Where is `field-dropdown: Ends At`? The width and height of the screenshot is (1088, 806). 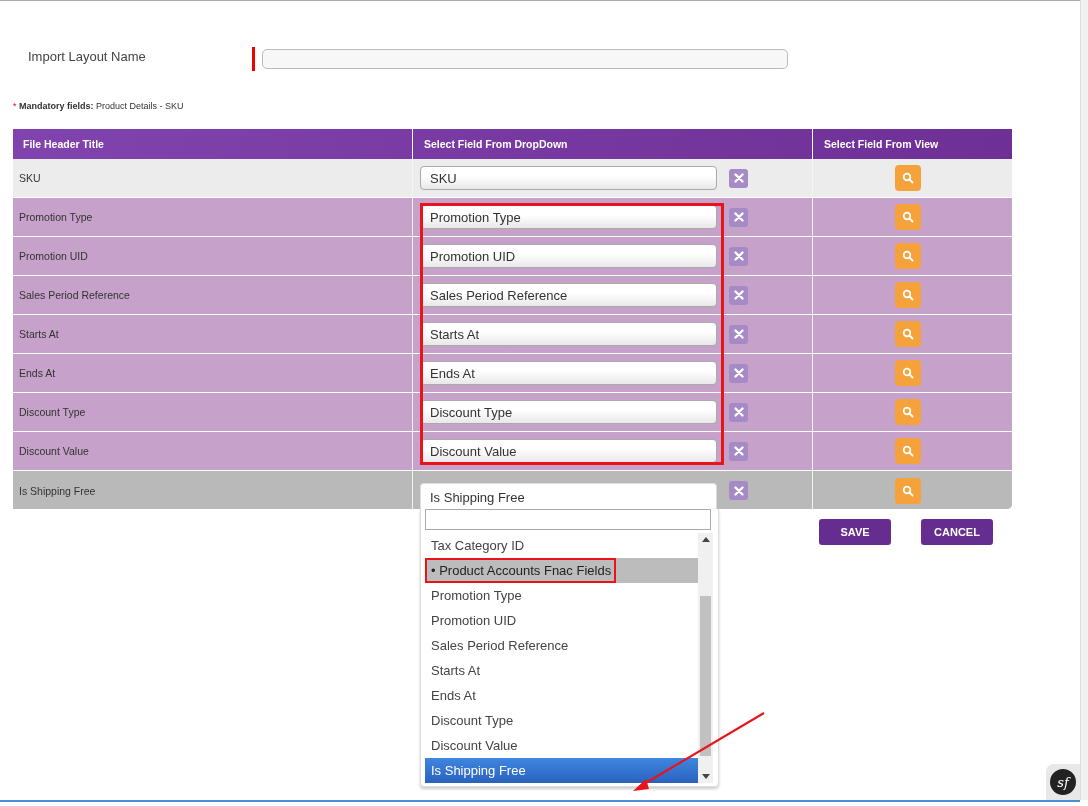 field-dropdown: Ends At is located at coordinates (568, 373).